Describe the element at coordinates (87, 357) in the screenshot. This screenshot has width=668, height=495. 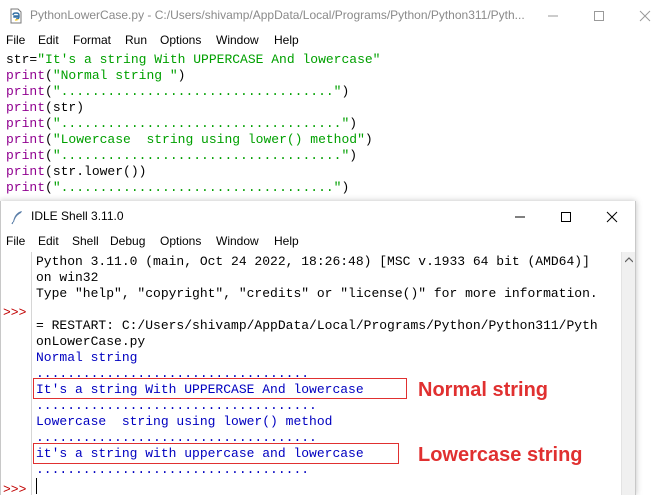
I see `output-line: Normal string` at that location.